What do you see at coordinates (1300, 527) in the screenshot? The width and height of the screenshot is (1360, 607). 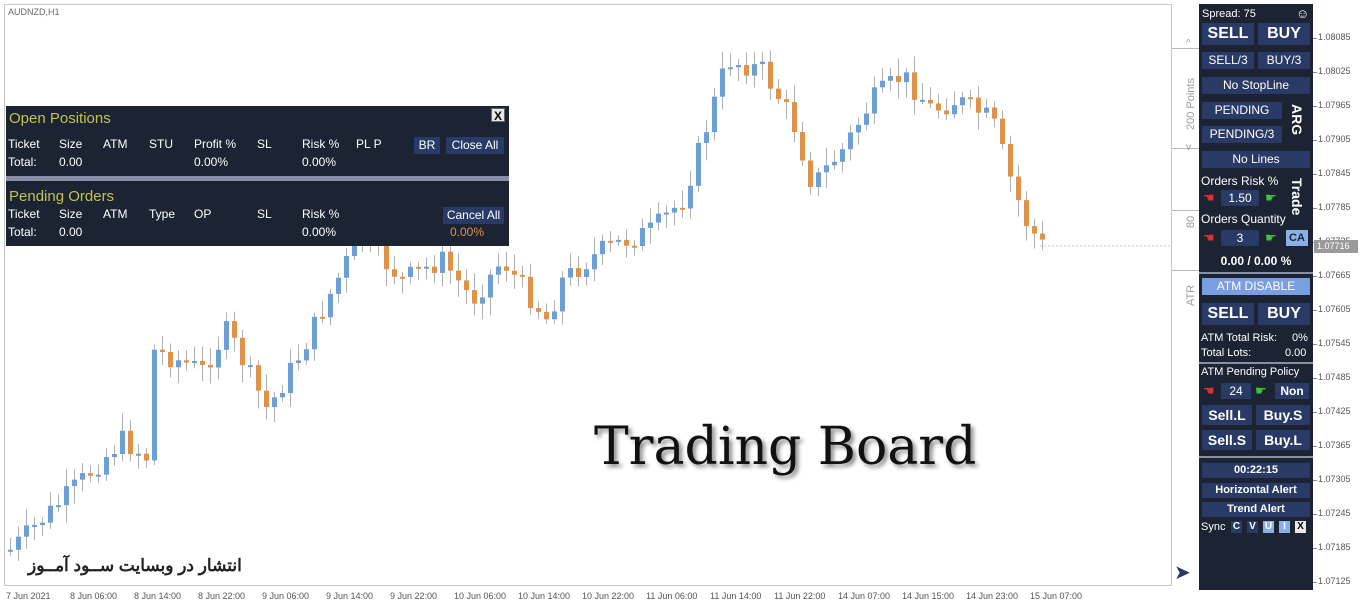 I see `sync-close-button: X` at bounding box center [1300, 527].